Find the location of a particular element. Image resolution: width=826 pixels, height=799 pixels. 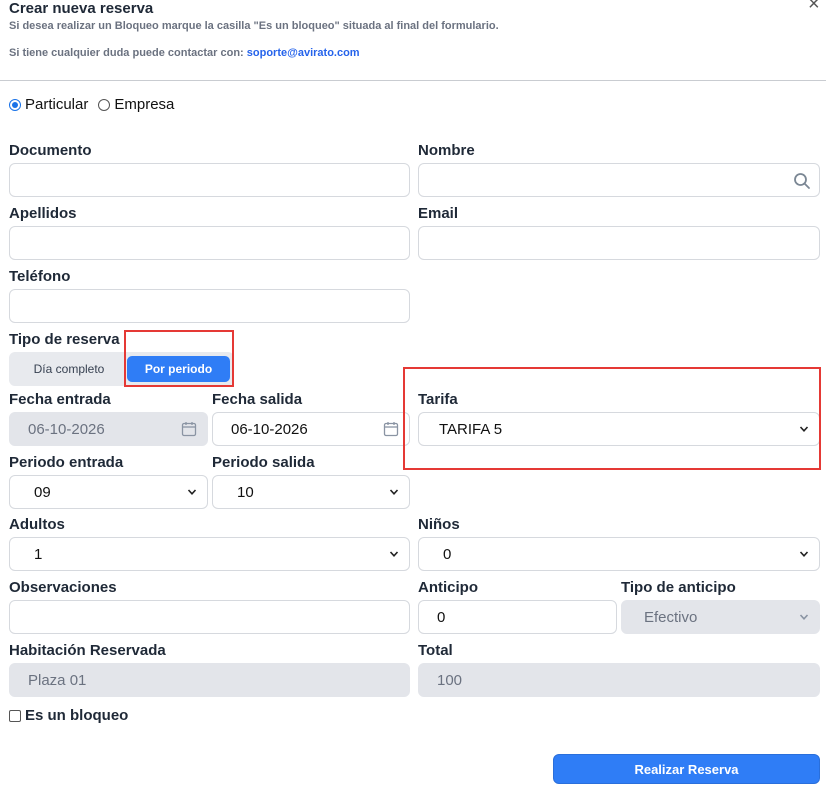

observaciones-label: Observaciones is located at coordinates (63, 587).